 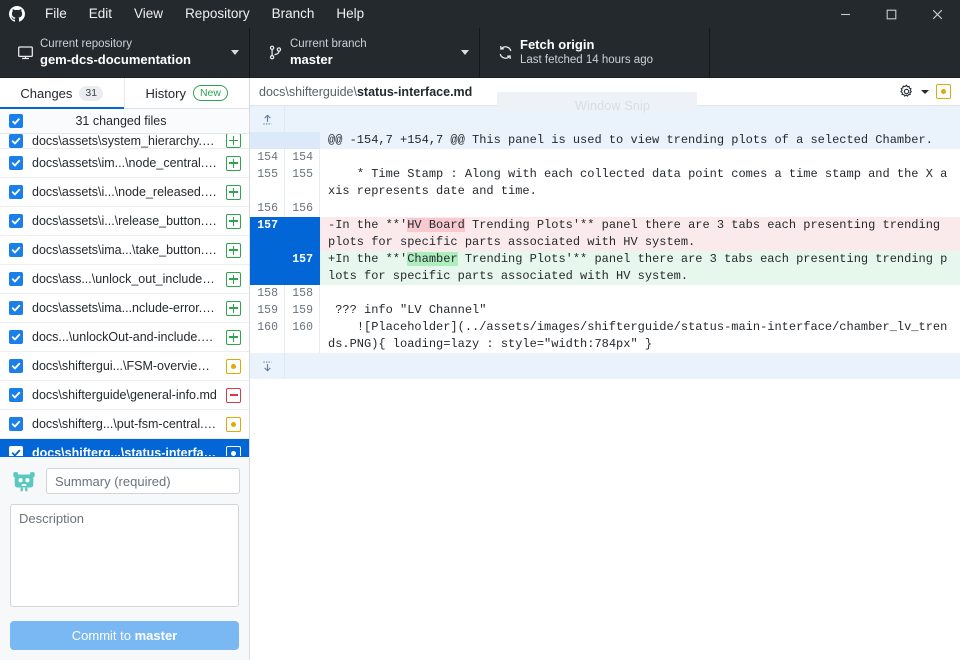 I want to click on file-row: docs...\unlockOut-and-include.png, so click(x=124, y=337).